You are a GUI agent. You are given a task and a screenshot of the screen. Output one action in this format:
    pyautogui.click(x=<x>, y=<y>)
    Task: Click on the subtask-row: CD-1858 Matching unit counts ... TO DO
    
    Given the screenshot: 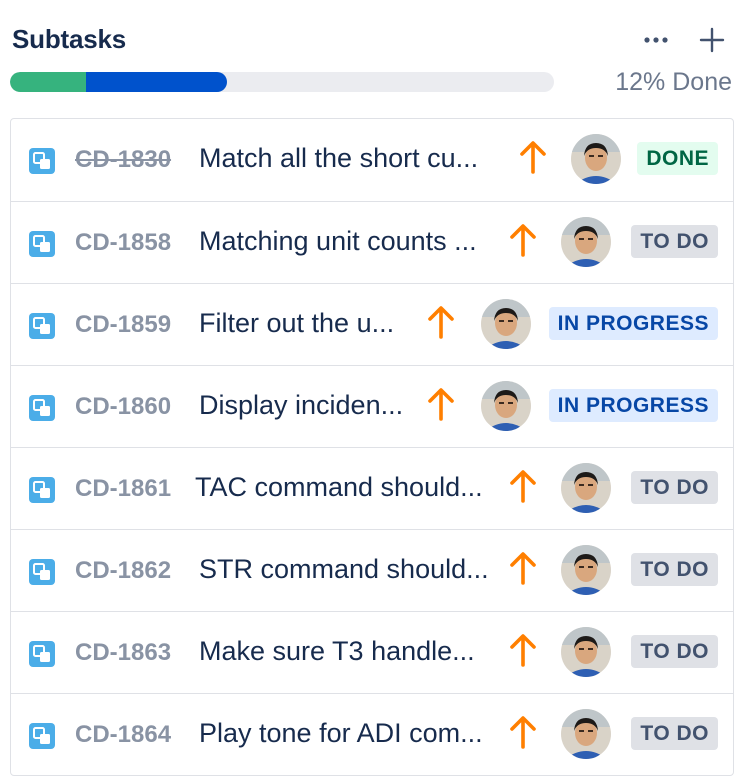 What is the action you would take?
    pyautogui.click(x=372, y=242)
    